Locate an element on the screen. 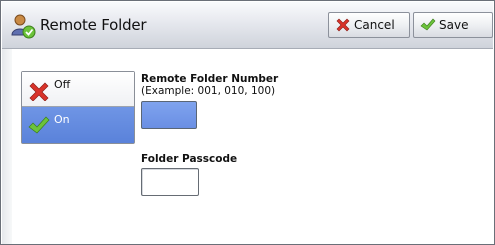 This screenshot has width=495, height=245. on-off-selector: Off On is located at coordinates (78, 107).